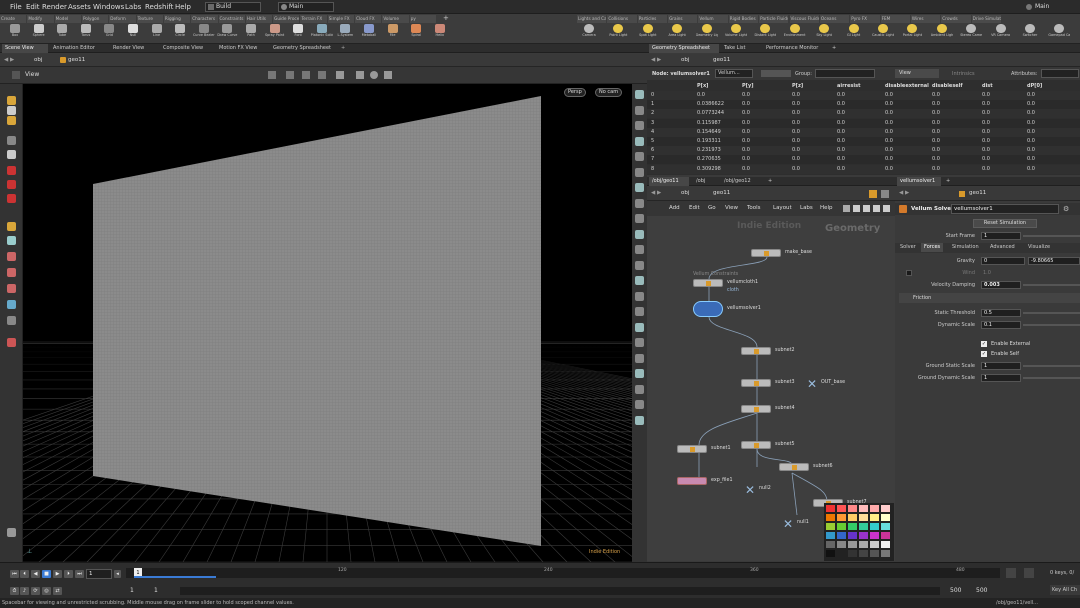 The image size is (1080, 608). I want to click on network-node: ✕, so click(812, 384).